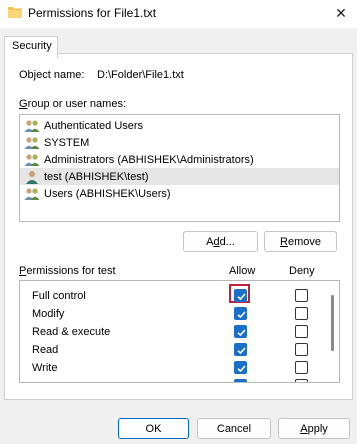 This screenshot has height=444, width=357. Describe the element at coordinates (242, 271) in the screenshot. I see `allow-column-header: Allow` at that location.